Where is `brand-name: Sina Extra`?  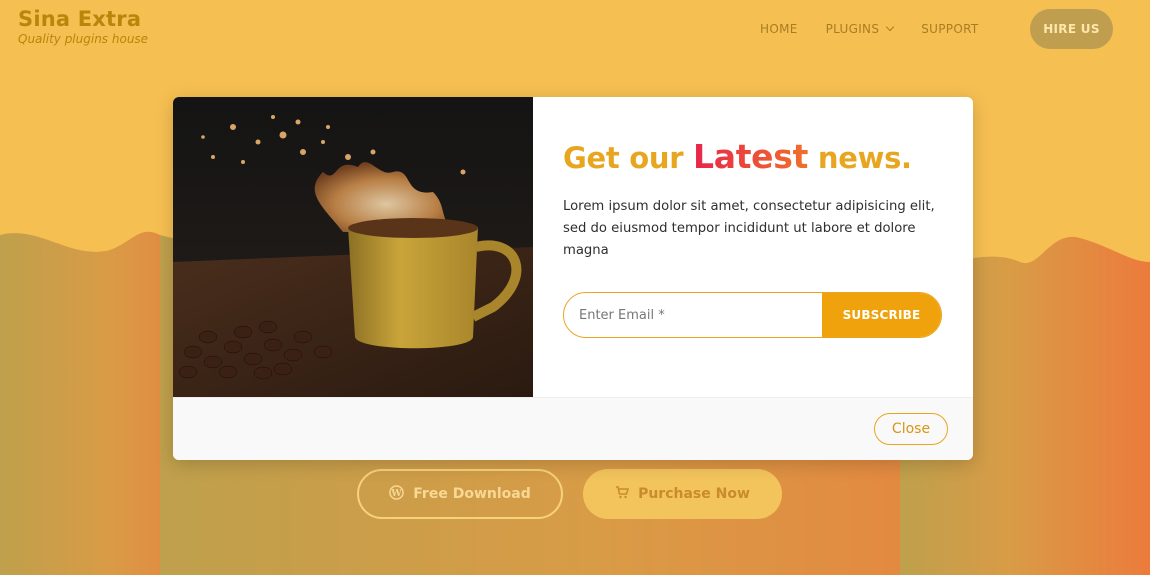 brand-name: Sina Extra is located at coordinates (80, 19).